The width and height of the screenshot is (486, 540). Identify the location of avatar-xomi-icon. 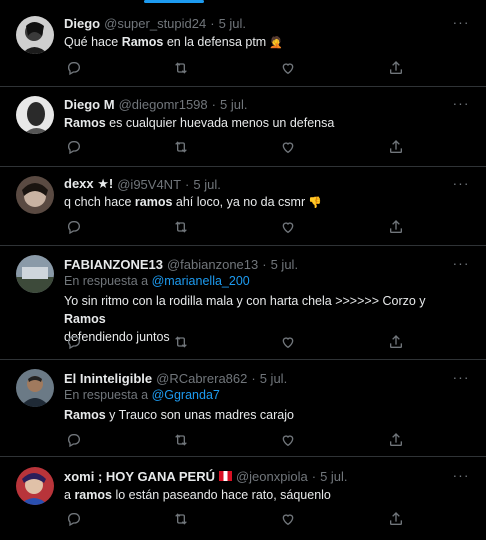
(35, 486).